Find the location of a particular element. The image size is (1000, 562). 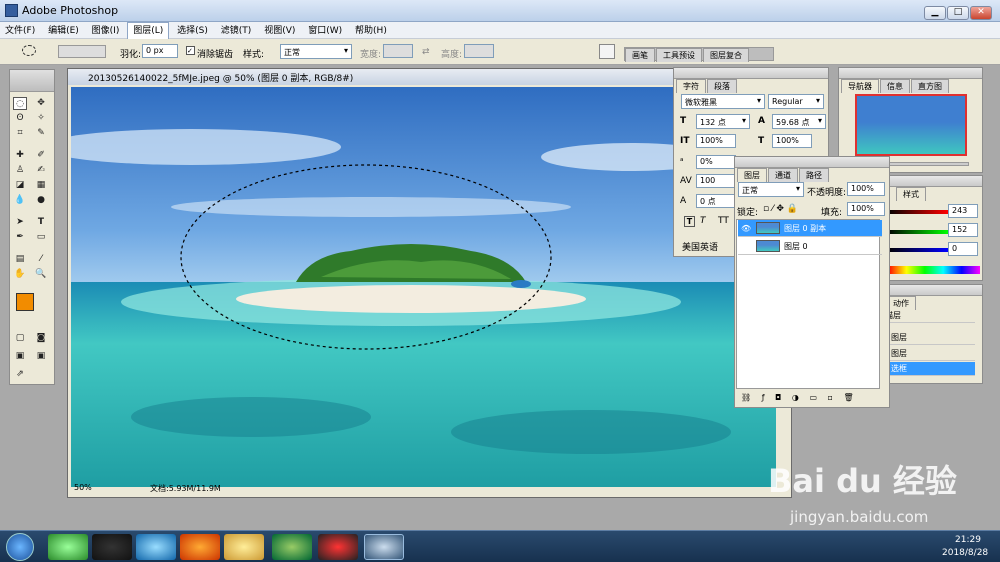

antialias-checkbox: ✓ is located at coordinates (190, 50).